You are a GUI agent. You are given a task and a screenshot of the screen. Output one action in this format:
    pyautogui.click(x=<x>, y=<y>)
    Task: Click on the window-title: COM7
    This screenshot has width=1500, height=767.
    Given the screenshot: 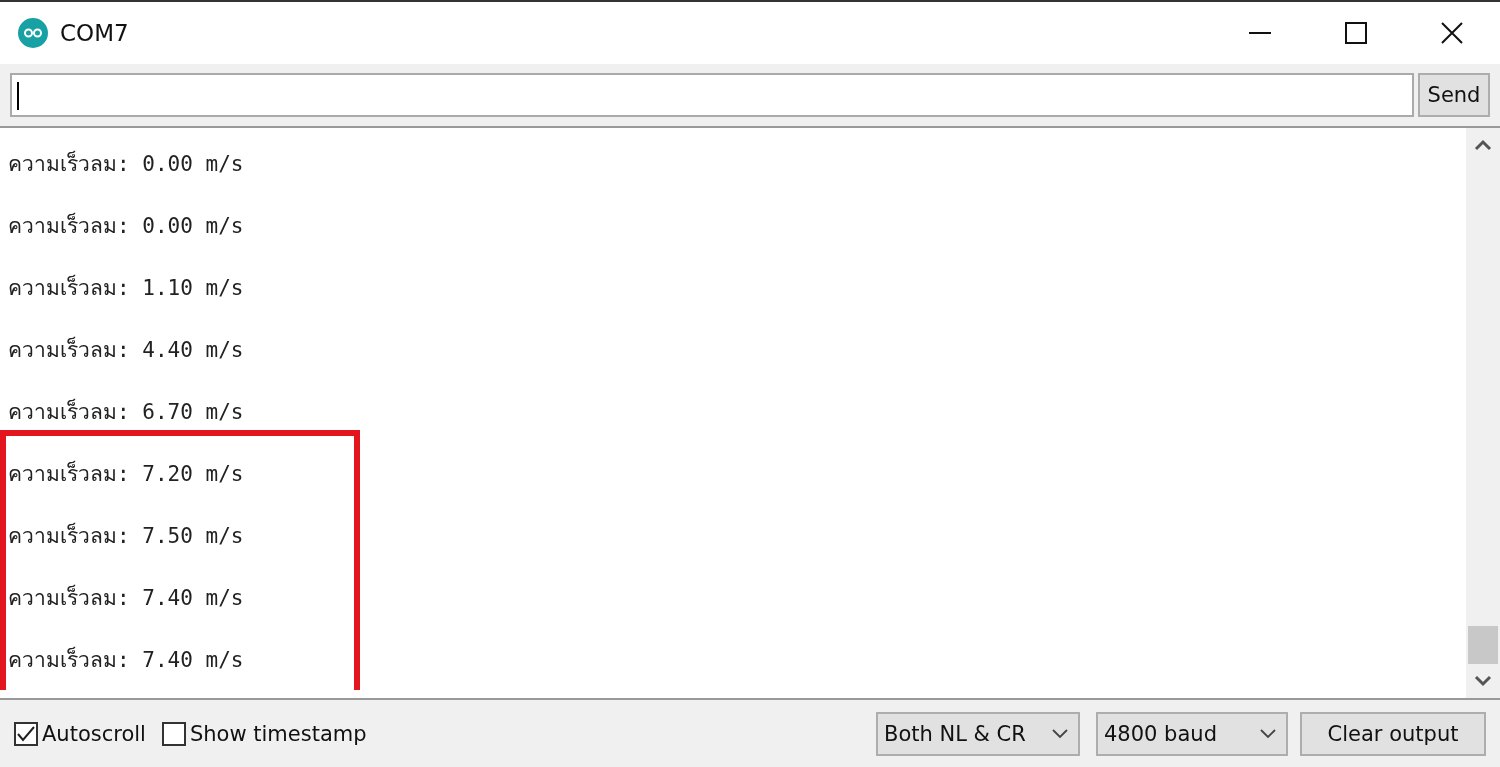 What is the action you would take?
    pyautogui.click(x=94, y=33)
    